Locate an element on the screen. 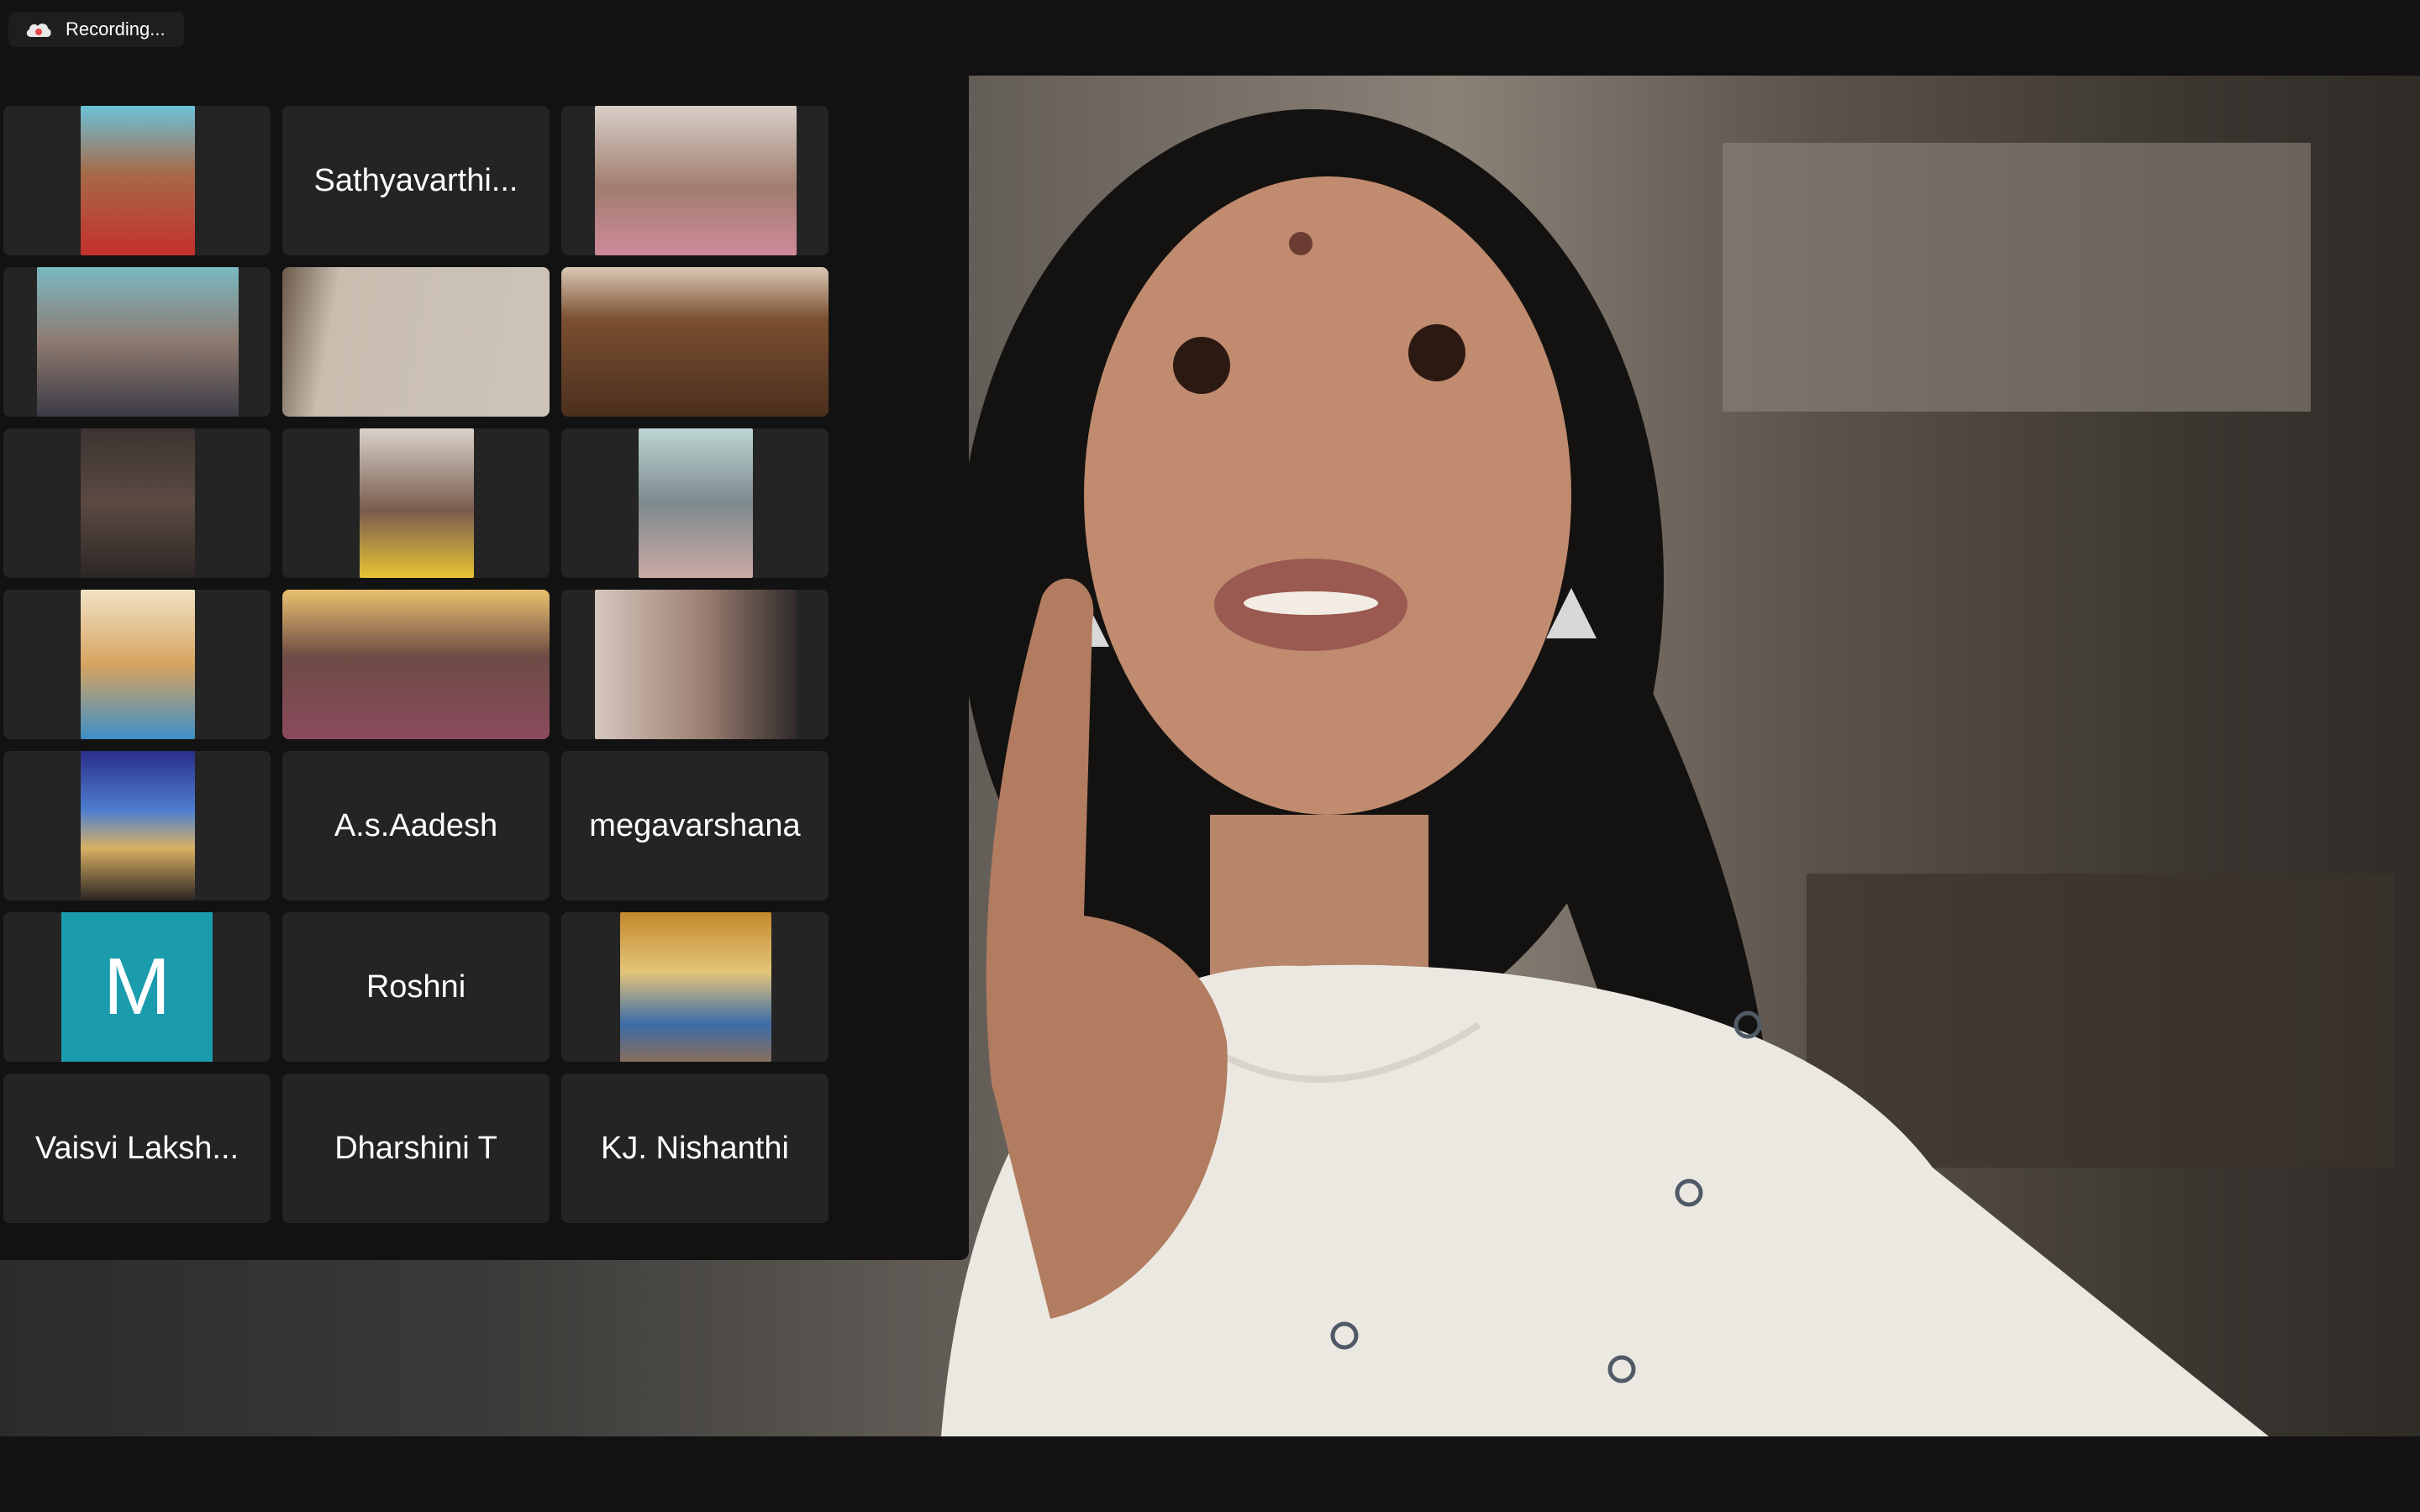 The image size is (2420, 1512). participant-name: megavarshana is located at coordinates (695, 825).